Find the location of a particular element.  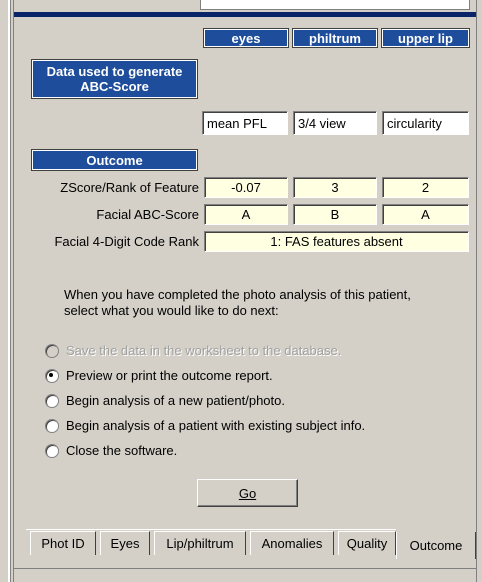

data-value-upper-lip: circularity is located at coordinates (425, 123).